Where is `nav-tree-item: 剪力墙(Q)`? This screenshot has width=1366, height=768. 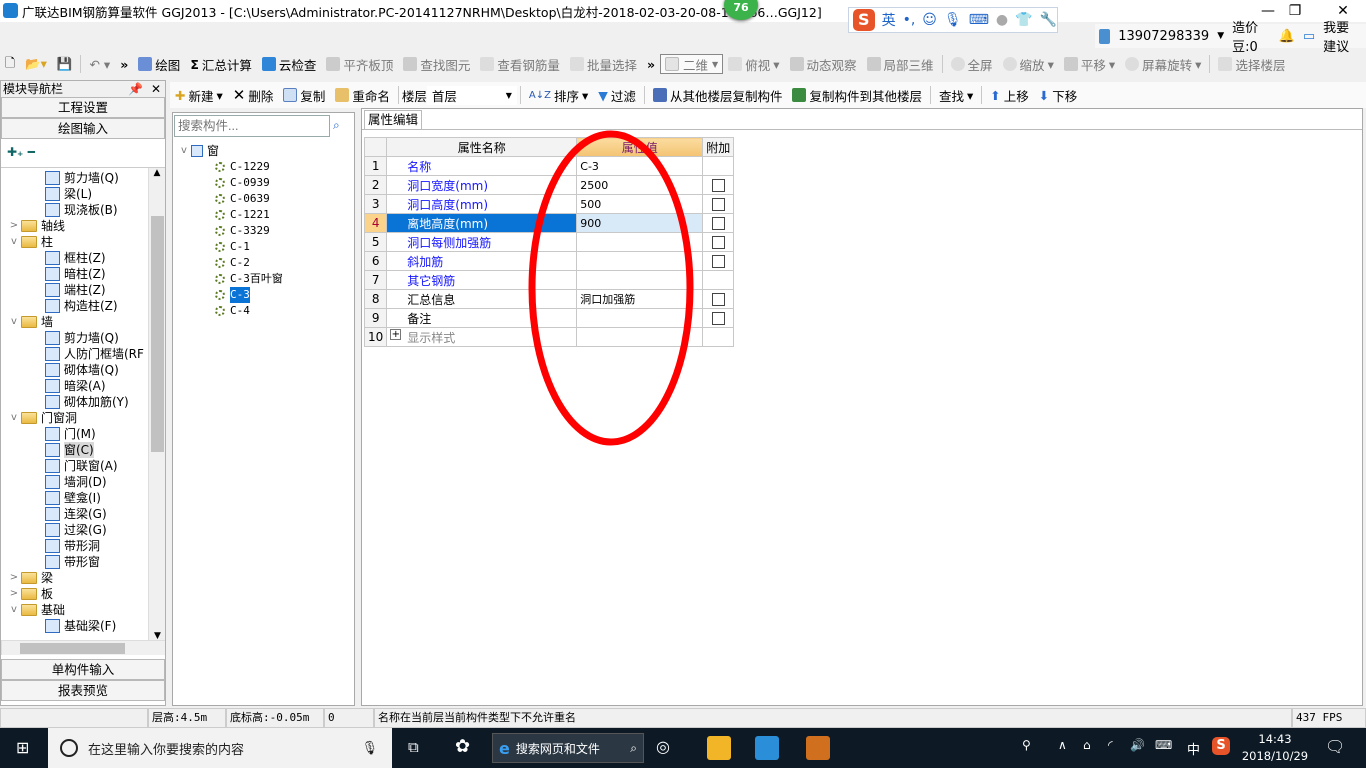
nav-tree-item: 剪力墙(Q) is located at coordinates (83, 338).